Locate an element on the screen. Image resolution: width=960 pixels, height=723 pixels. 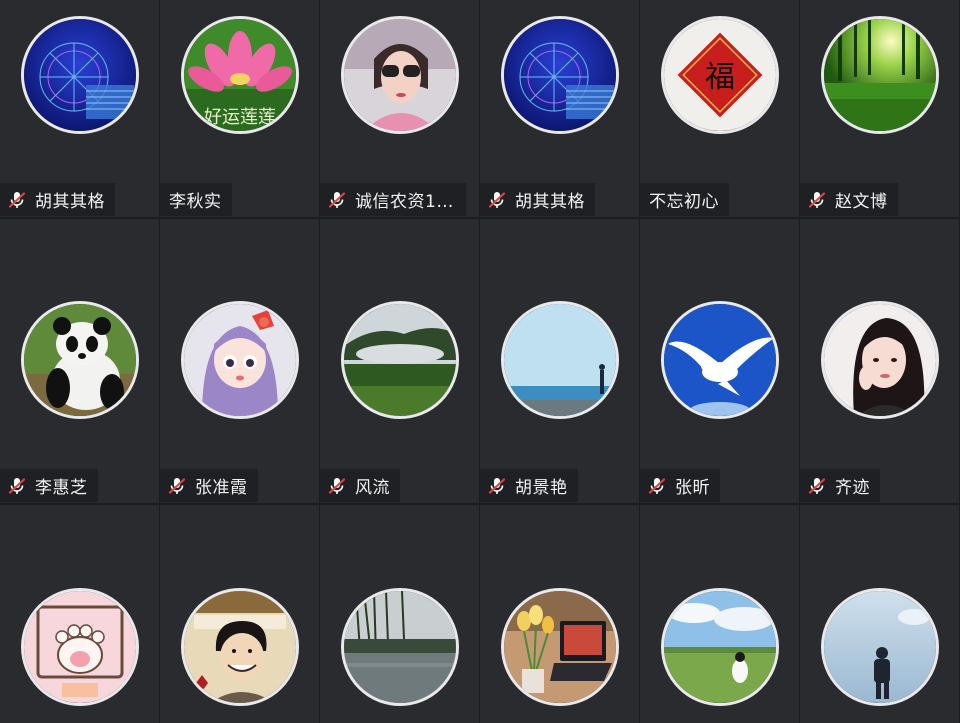
cartoon-girl-avatar-image is located at coordinates (239, 360).